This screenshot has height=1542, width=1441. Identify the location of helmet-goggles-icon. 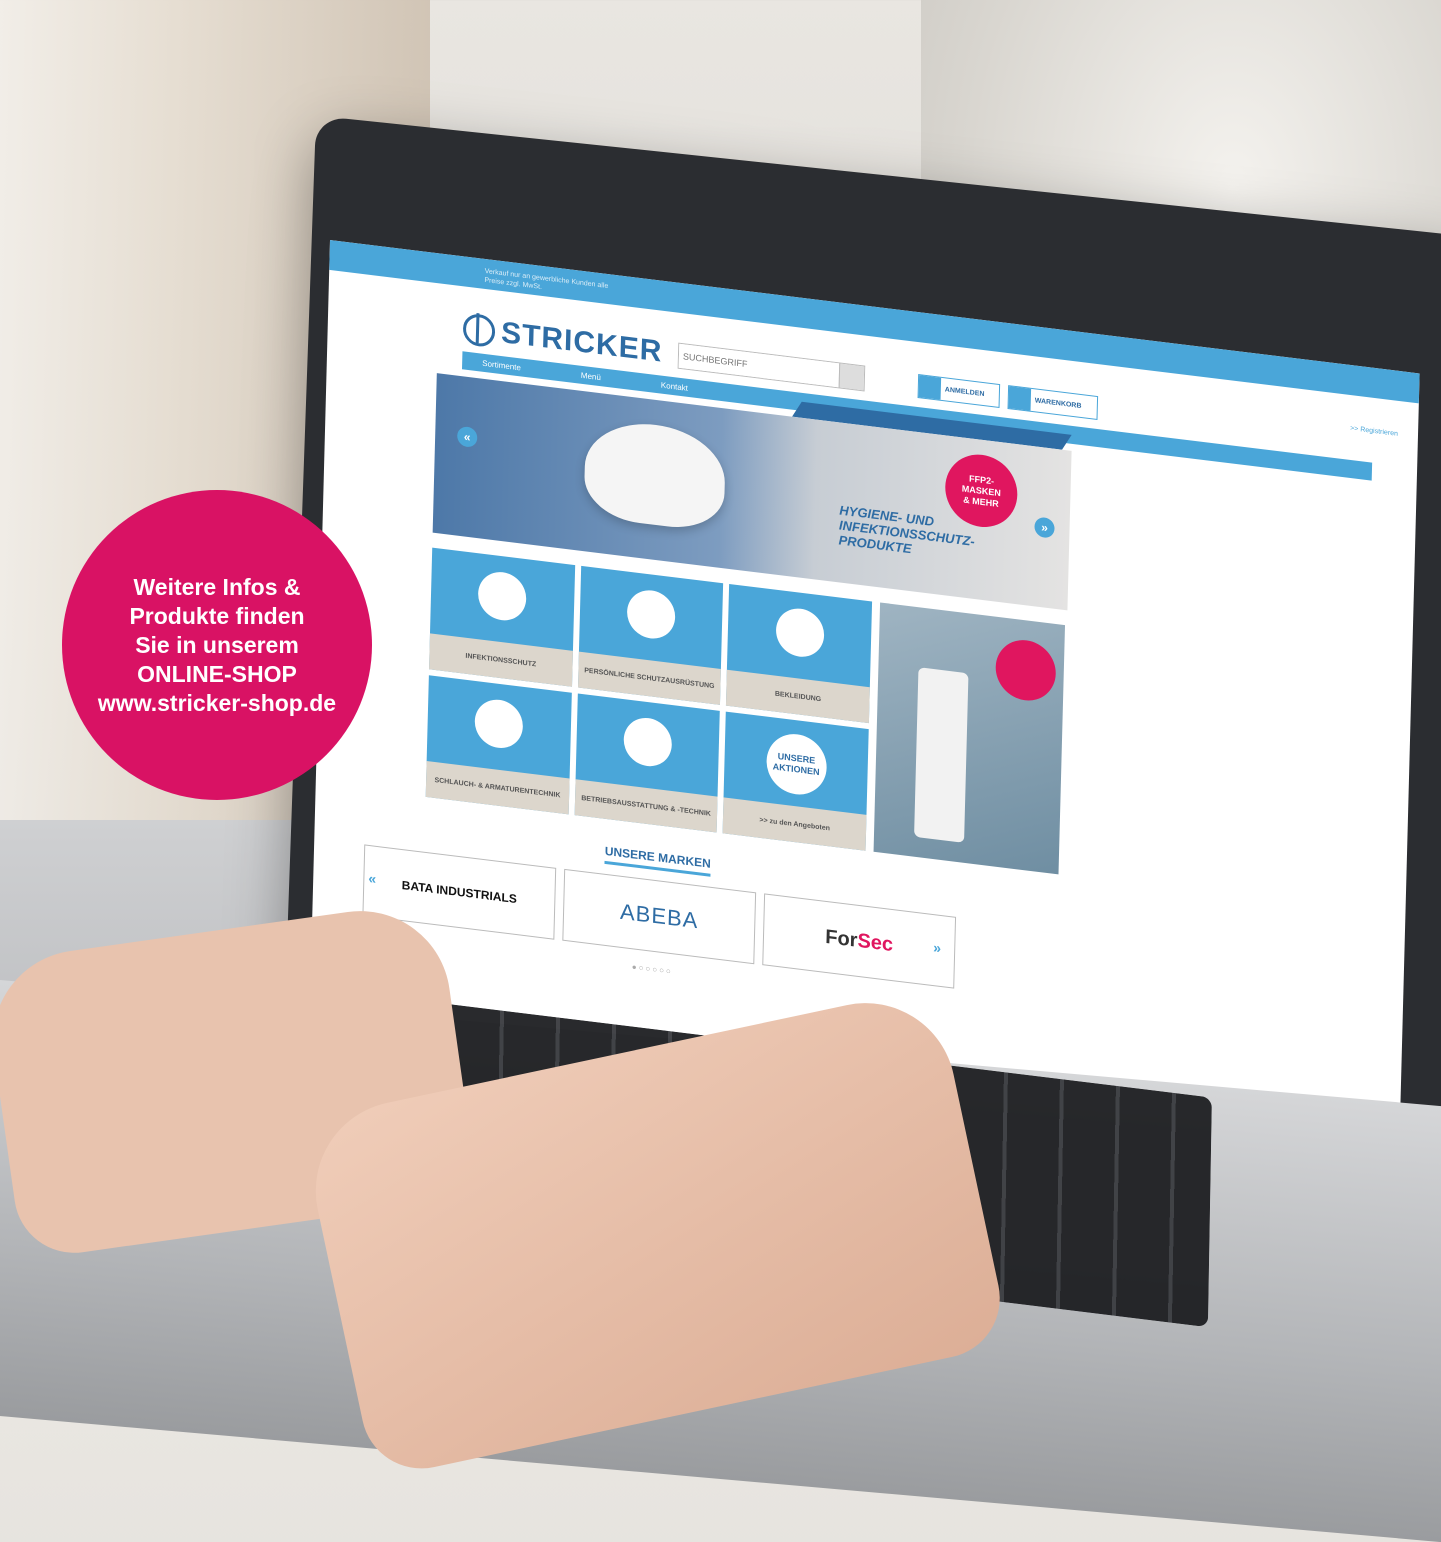
(651, 614).